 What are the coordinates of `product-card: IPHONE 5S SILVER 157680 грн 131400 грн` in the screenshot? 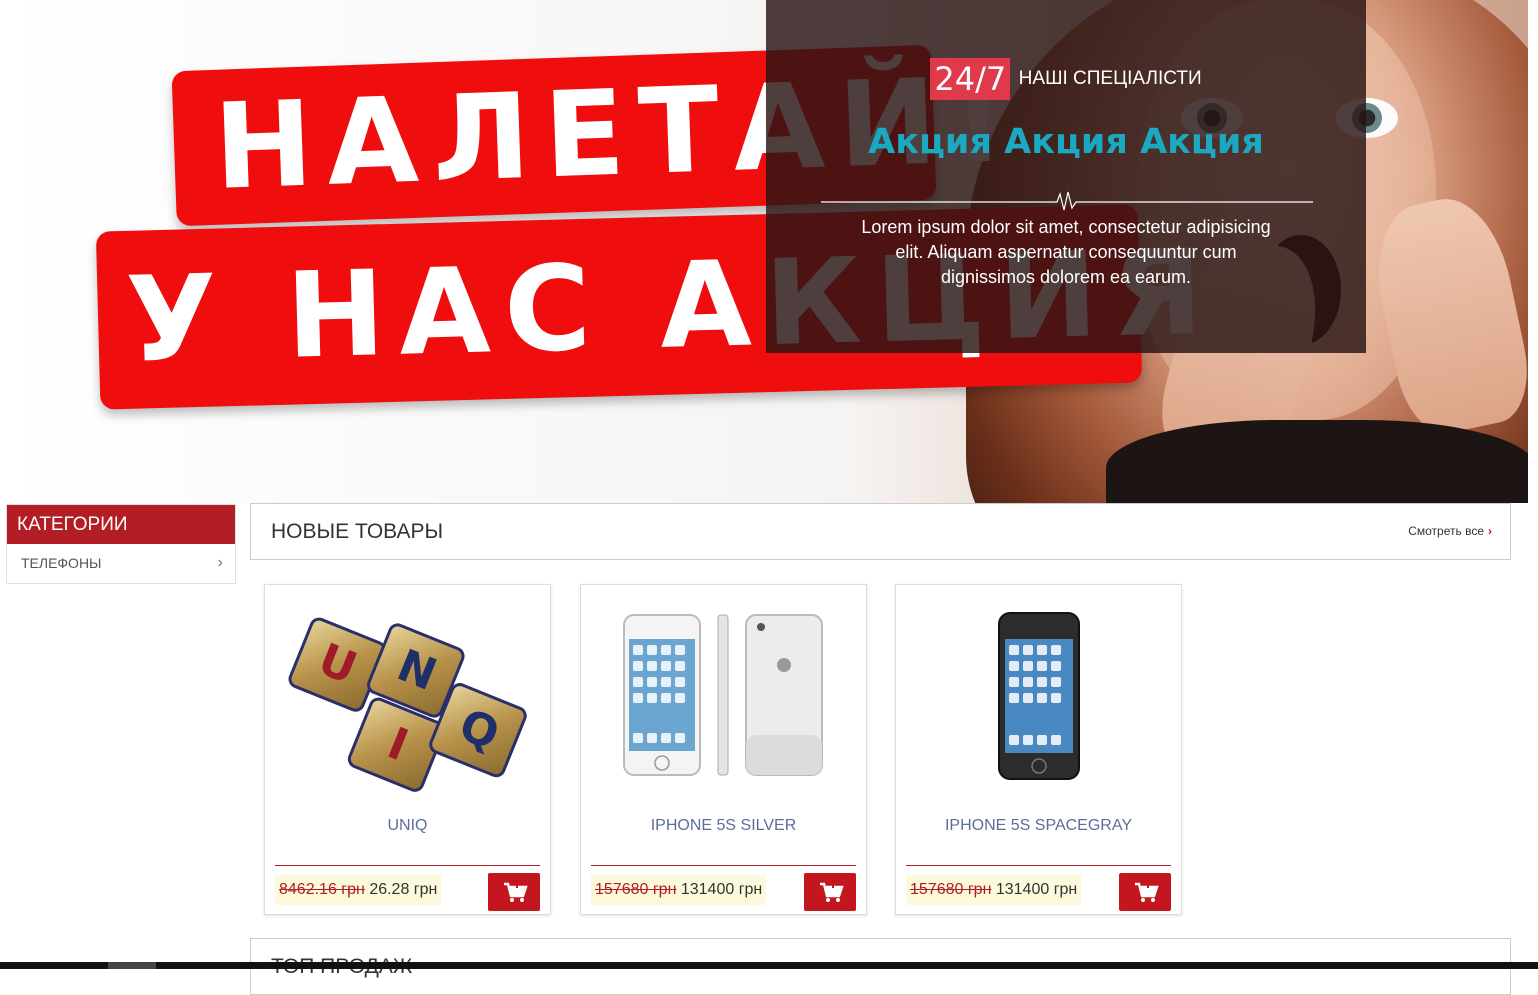 It's located at (723, 749).